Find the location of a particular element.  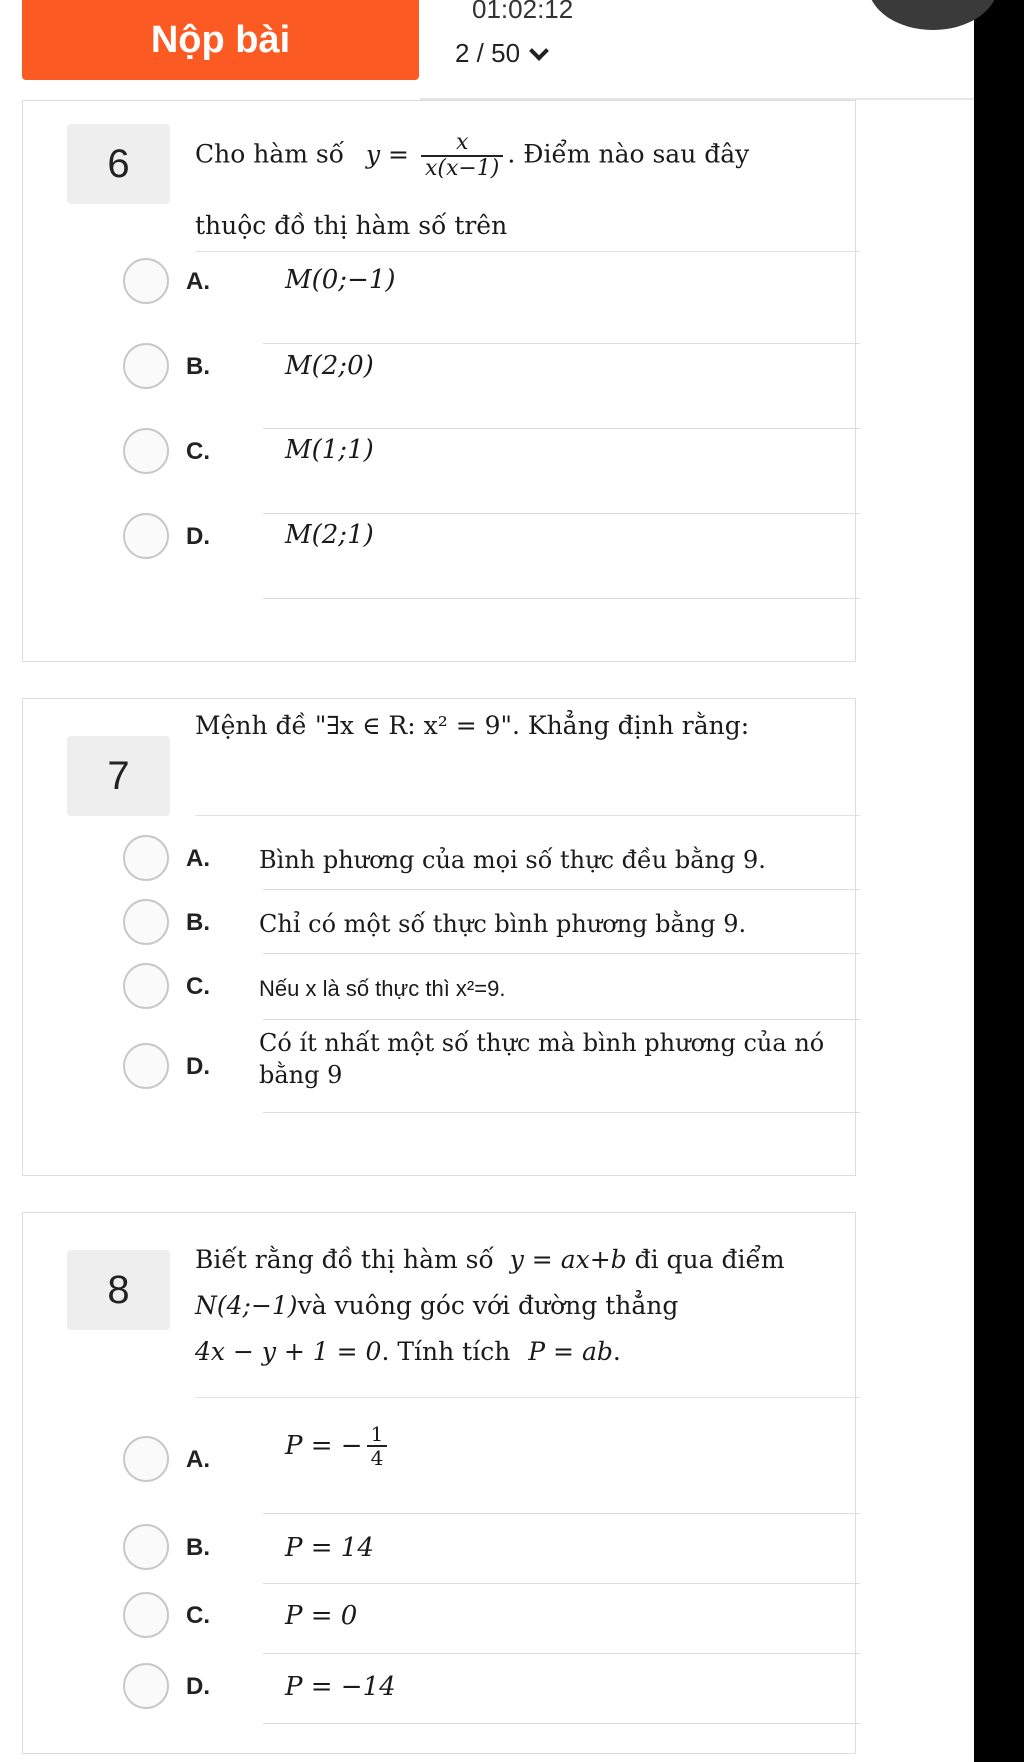

page-selector: 2 / 50 is located at coordinates (502, 53).